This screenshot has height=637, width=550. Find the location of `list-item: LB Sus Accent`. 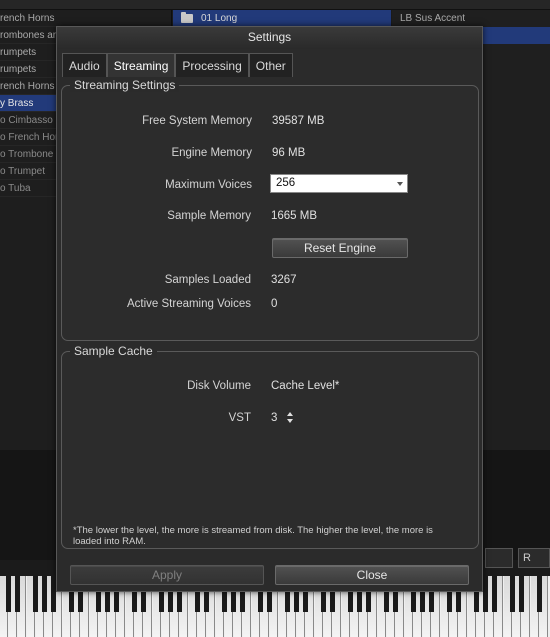

list-item: LB Sus Accent is located at coordinates (471, 18).